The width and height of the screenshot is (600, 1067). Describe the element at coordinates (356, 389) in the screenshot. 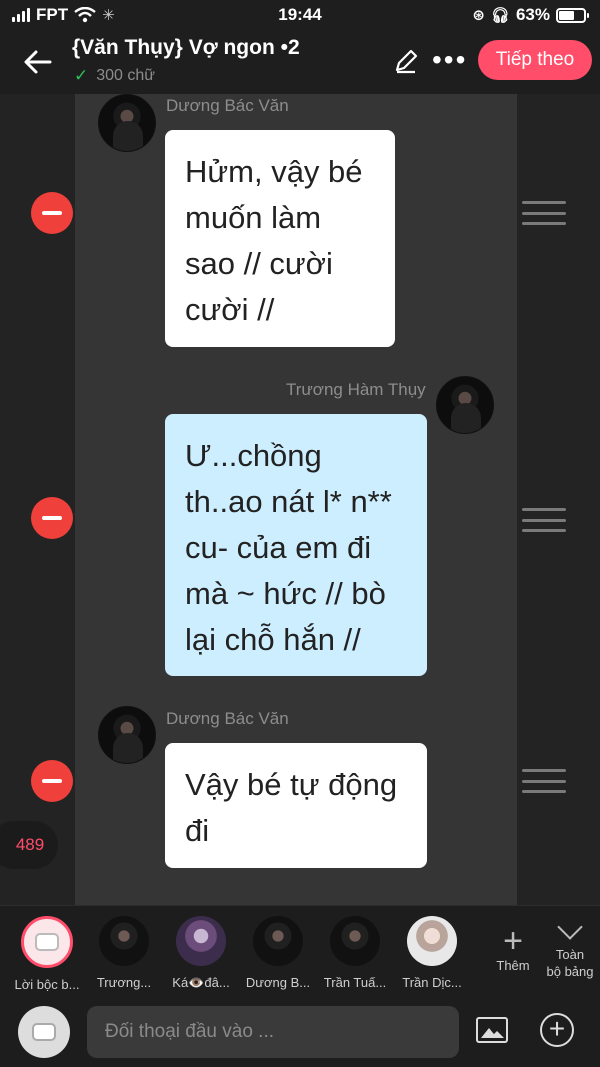

I see `sender-name: Trương Hàm Thụy` at that location.